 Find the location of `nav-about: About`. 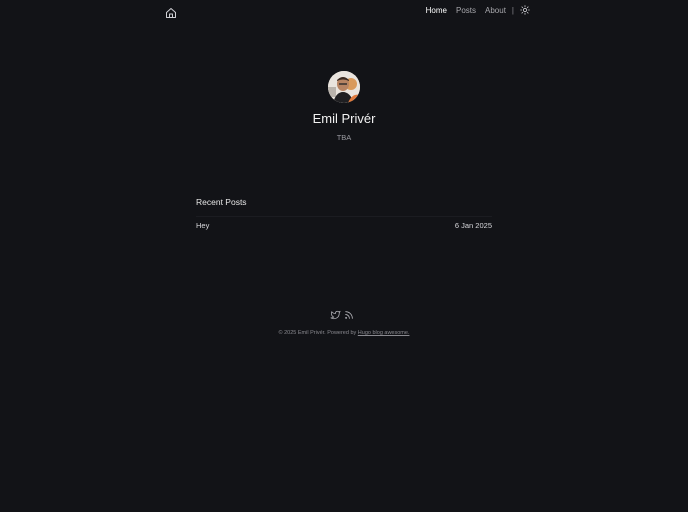

nav-about: About is located at coordinates (495, 10).